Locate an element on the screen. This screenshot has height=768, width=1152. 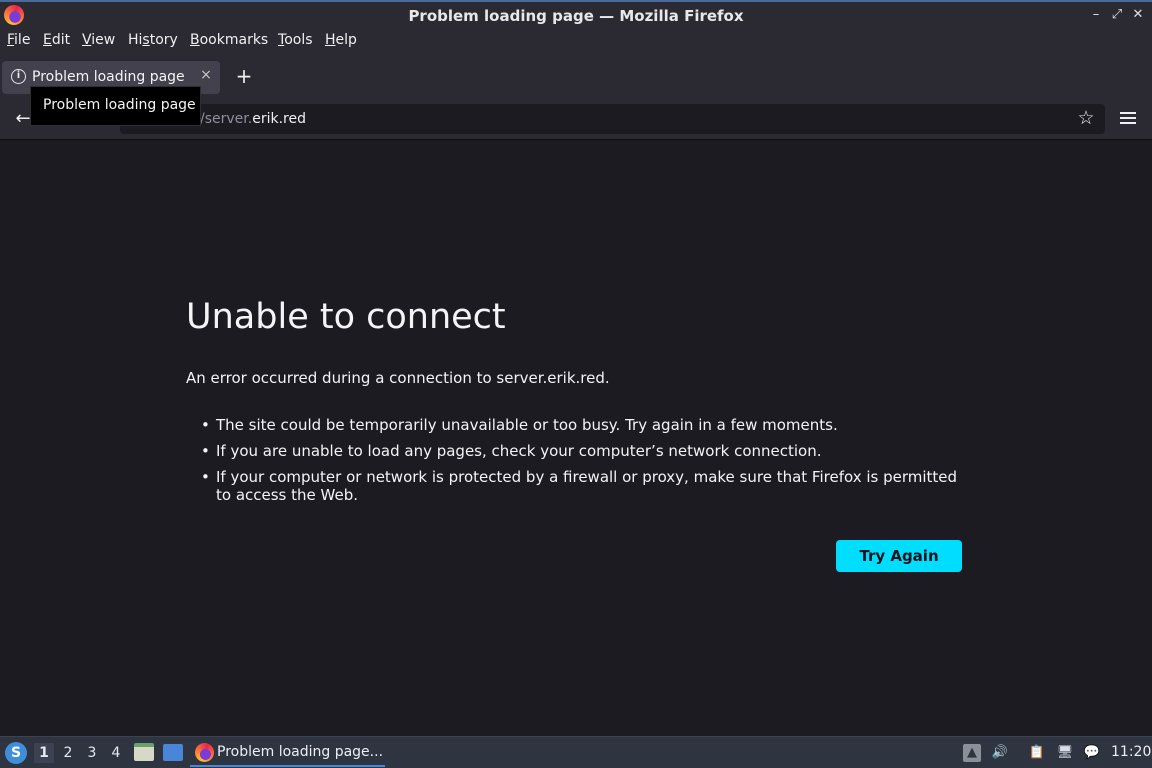
menu-bookmarks-accesskey: B is located at coordinates (195, 40).